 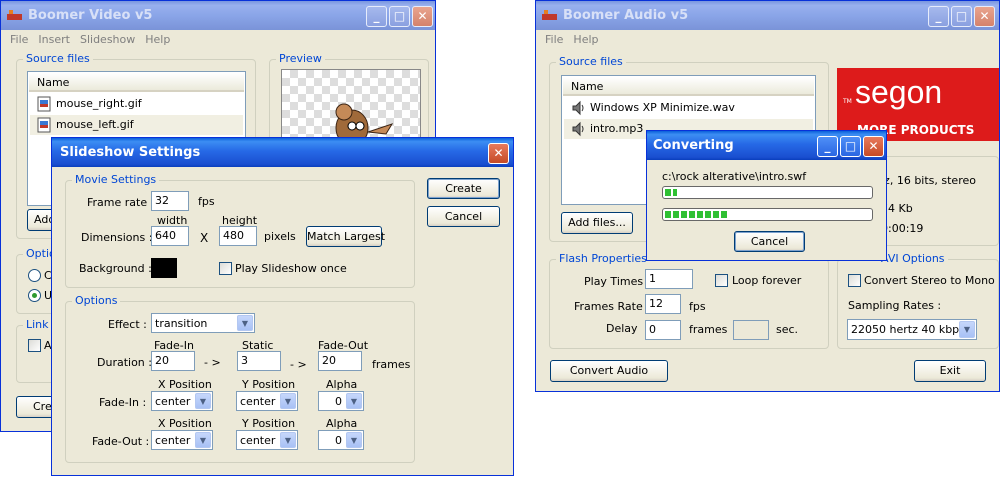 What do you see at coordinates (663, 330) in the screenshot?
I see `delay-input: 0` at bounding box center [663, 330].